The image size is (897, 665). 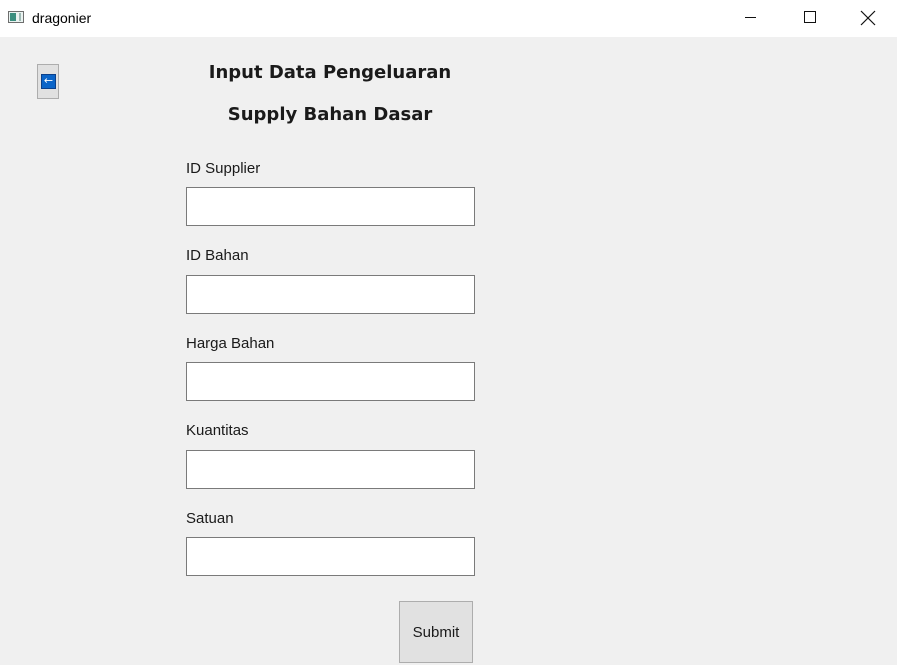 What do you see at coordinates (330, 556) in the screenshot?
I see `satuan-input` at bounding box center [330, 556].